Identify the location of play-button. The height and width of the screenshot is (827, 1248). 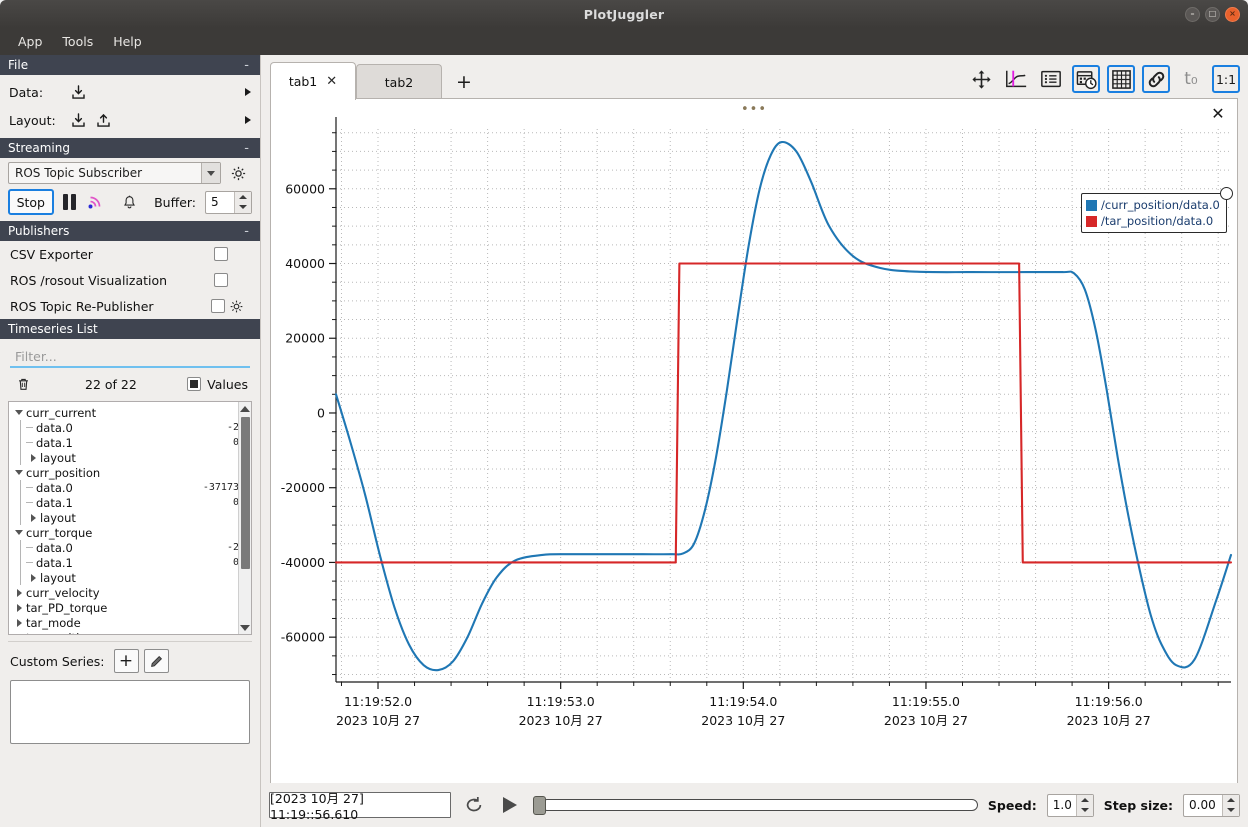
(510, 805).